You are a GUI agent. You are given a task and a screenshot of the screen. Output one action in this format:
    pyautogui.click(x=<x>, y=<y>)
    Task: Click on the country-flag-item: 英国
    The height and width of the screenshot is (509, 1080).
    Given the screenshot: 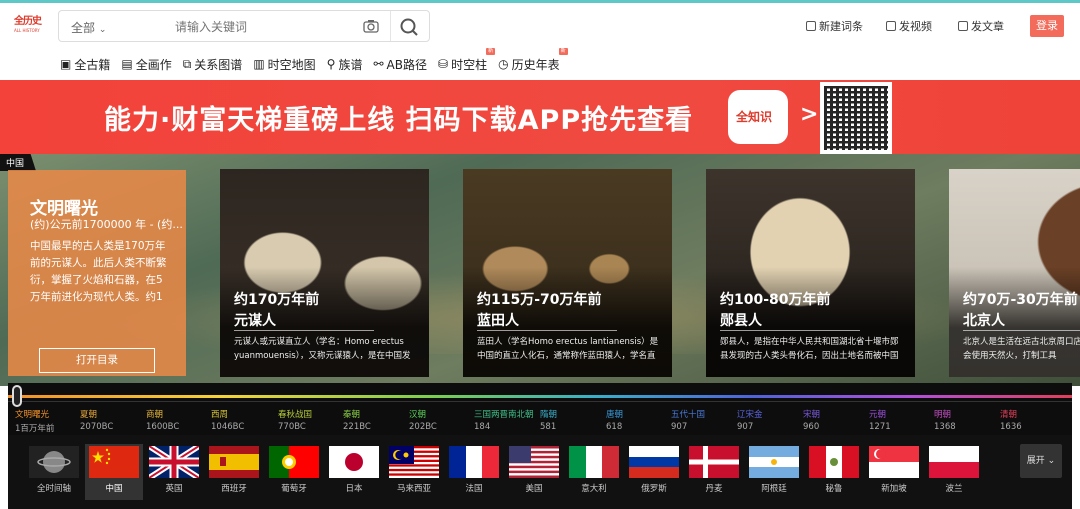 What is the action you would take?
    pyautogui.click(x=174, y=472)
    